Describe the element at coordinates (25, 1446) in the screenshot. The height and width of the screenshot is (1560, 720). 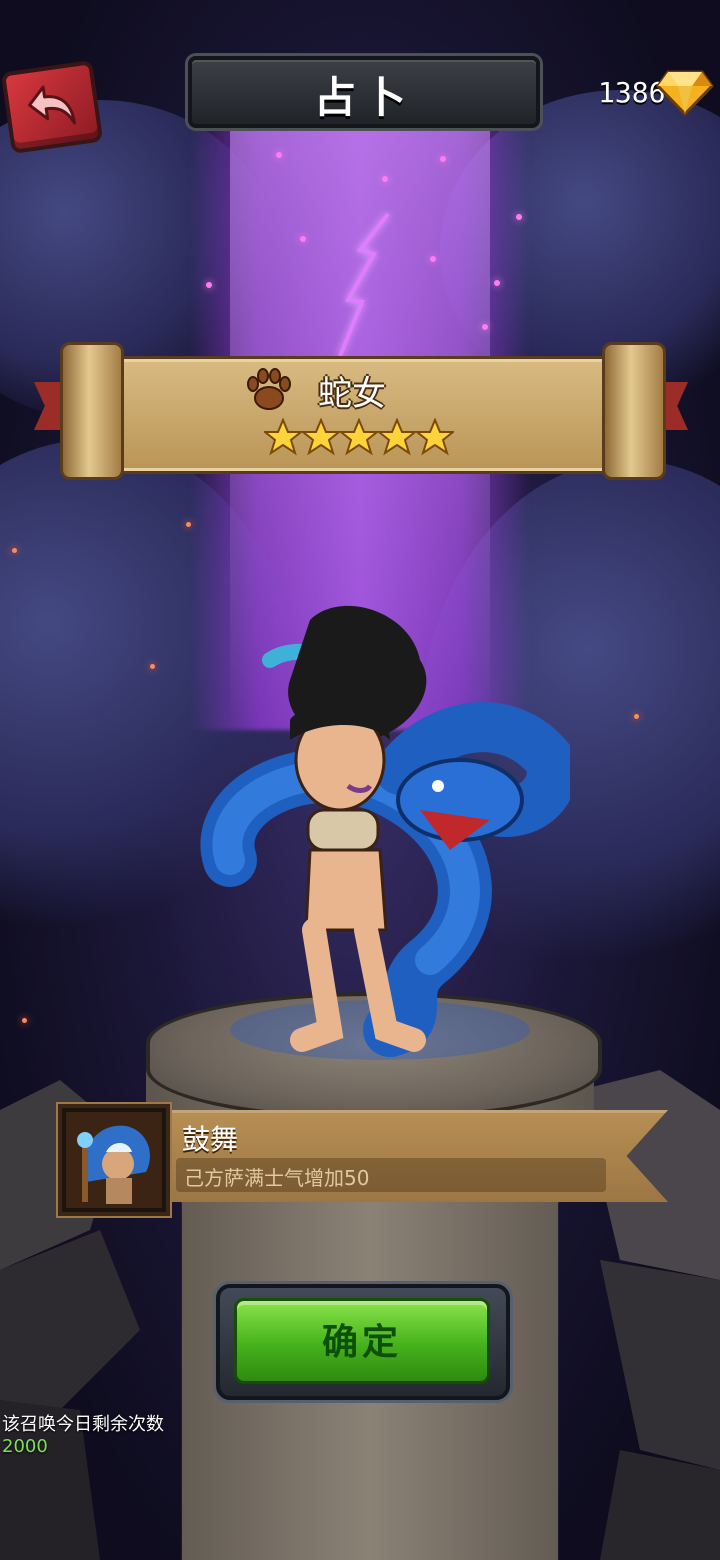
I see `remaining-summons-value: 2000` at that location.